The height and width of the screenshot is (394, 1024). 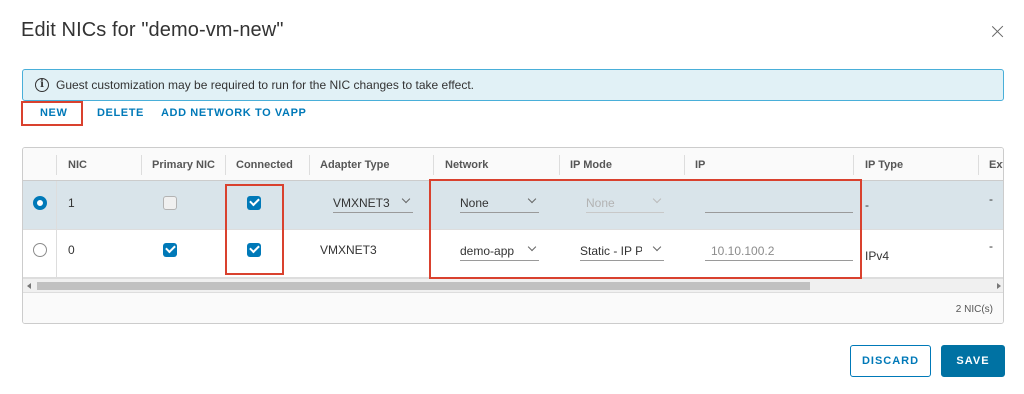 What do you see at coordinates (53, 113) in the screenshot?
I see `new-button: NEW` at bounding box center [53, 113].